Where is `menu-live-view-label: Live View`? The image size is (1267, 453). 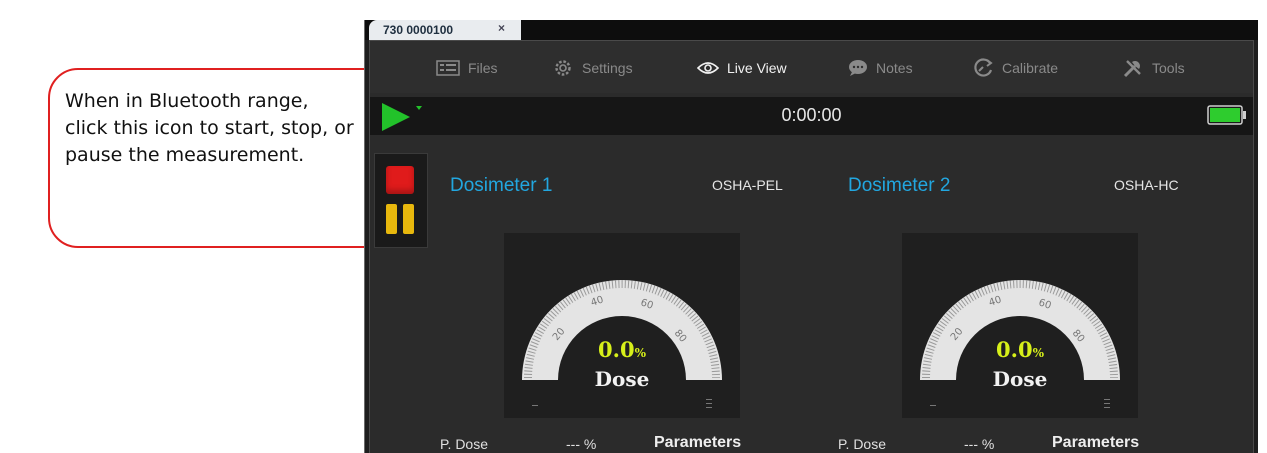
menu-live-view-label: Live View is located at coordinates (757, 68).